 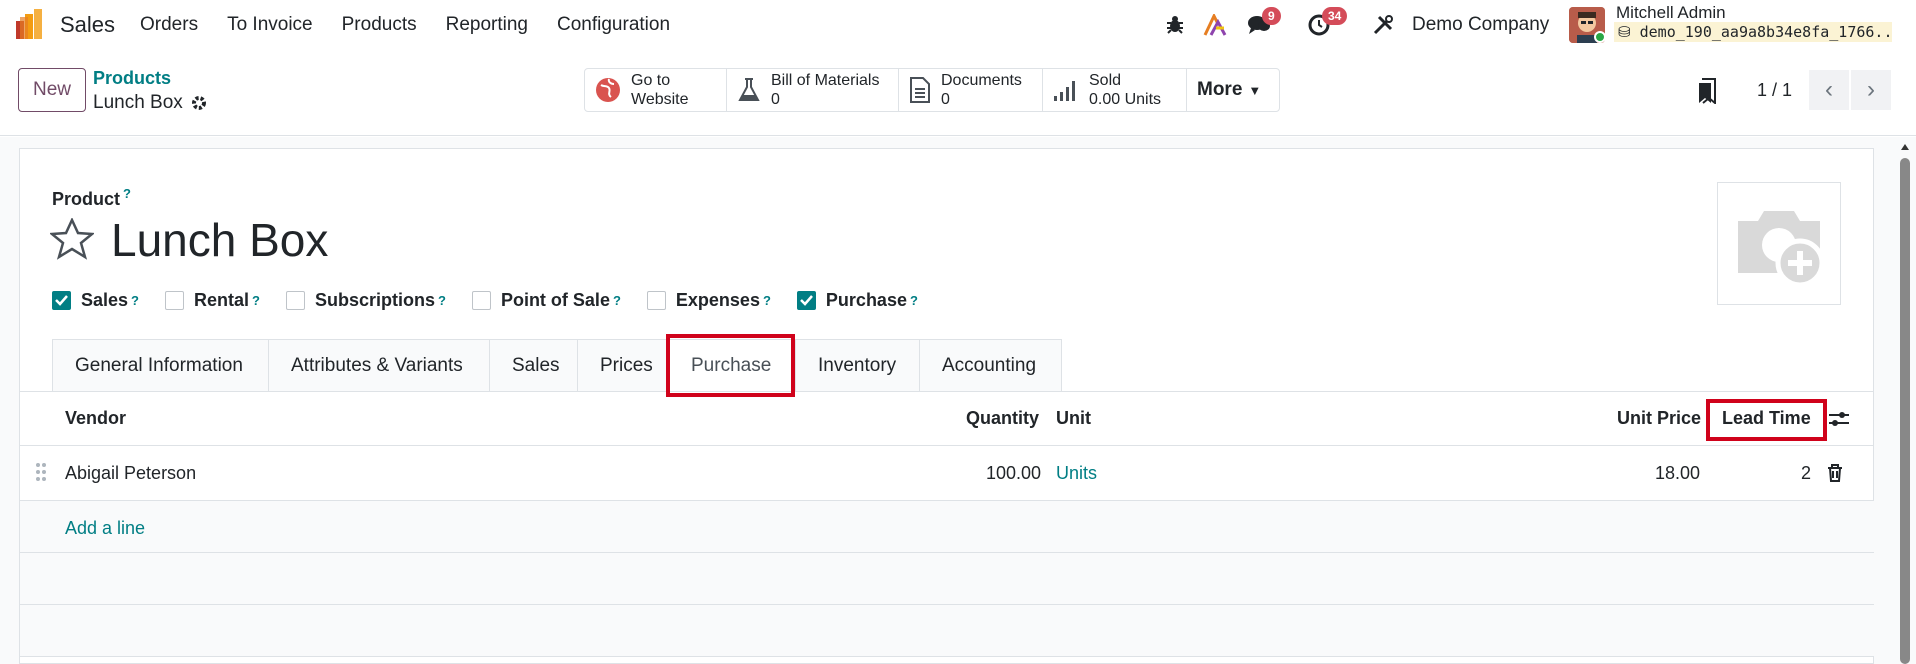 I want to click on pager-previous-button: ‹, so click(x=1829, y=90).